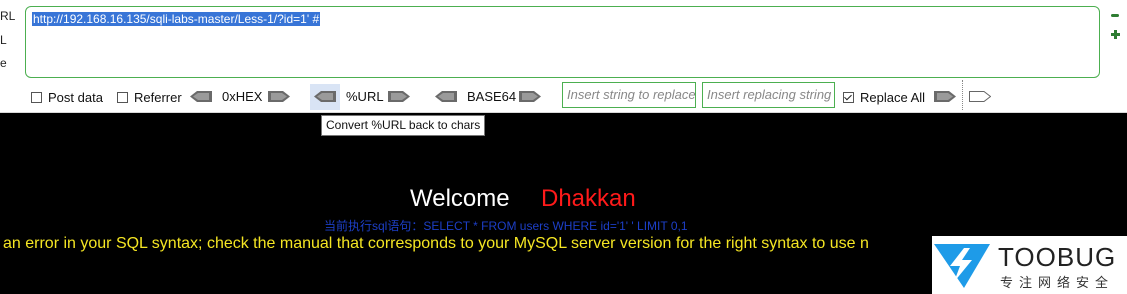 The image size is (1127, 294). Describe the element at coordinates (3, 40) in the screenshot. I see `side-label: L` at that location.